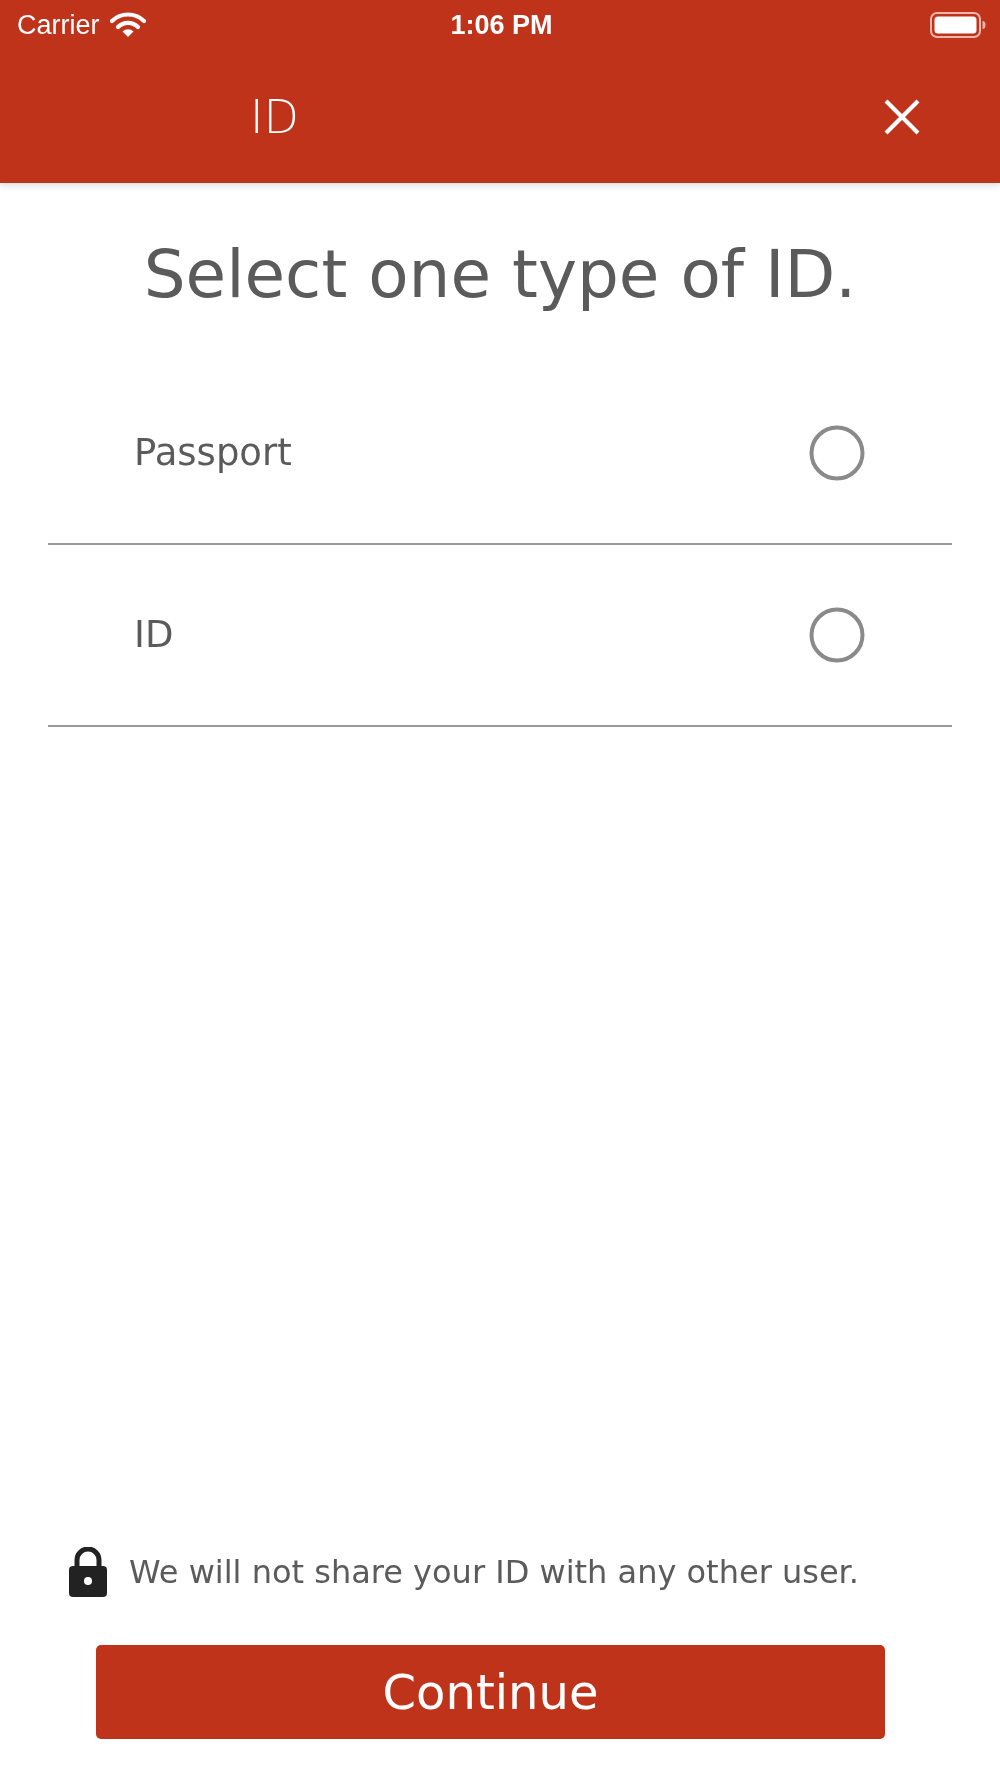 The height and width of the screenshot is (1778, 1000). I want to click on option-label: Passport, so click(213, 453).